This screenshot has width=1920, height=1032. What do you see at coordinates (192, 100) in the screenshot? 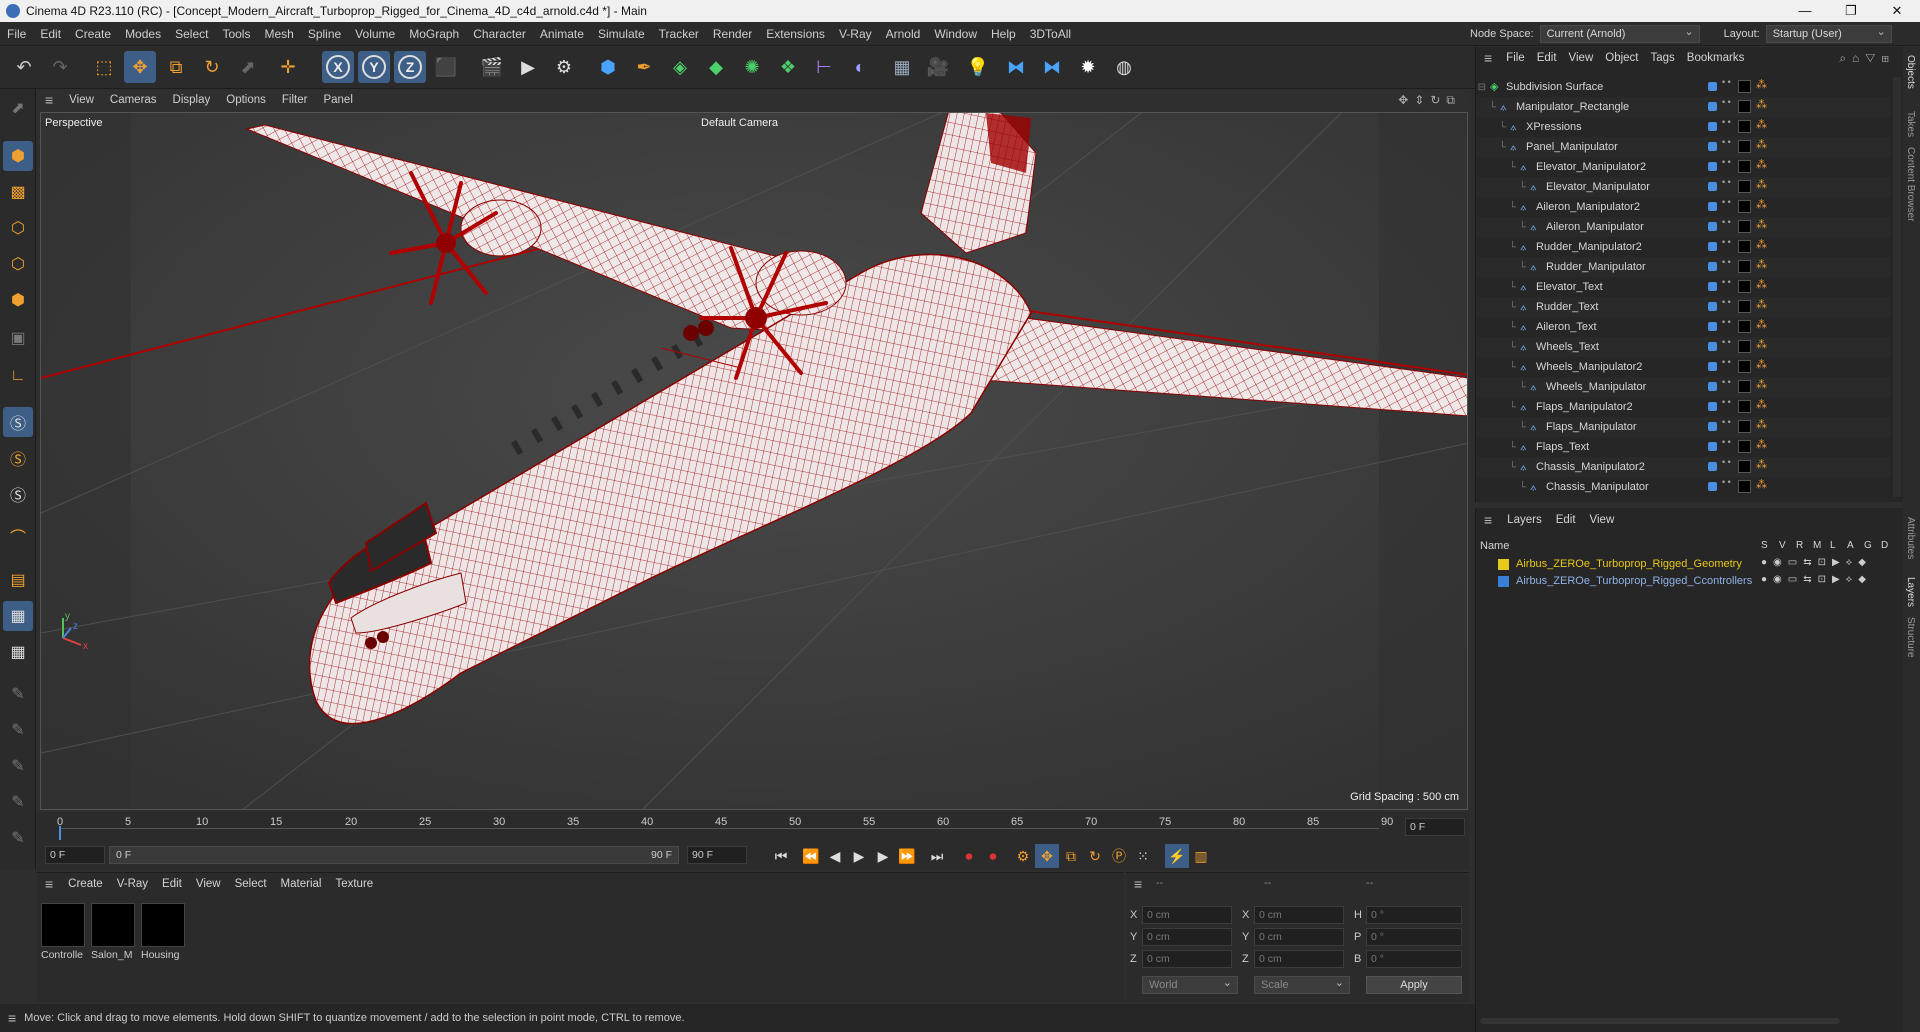
I see `viewport-menu-display: Display` at bounding box center [192, 100].